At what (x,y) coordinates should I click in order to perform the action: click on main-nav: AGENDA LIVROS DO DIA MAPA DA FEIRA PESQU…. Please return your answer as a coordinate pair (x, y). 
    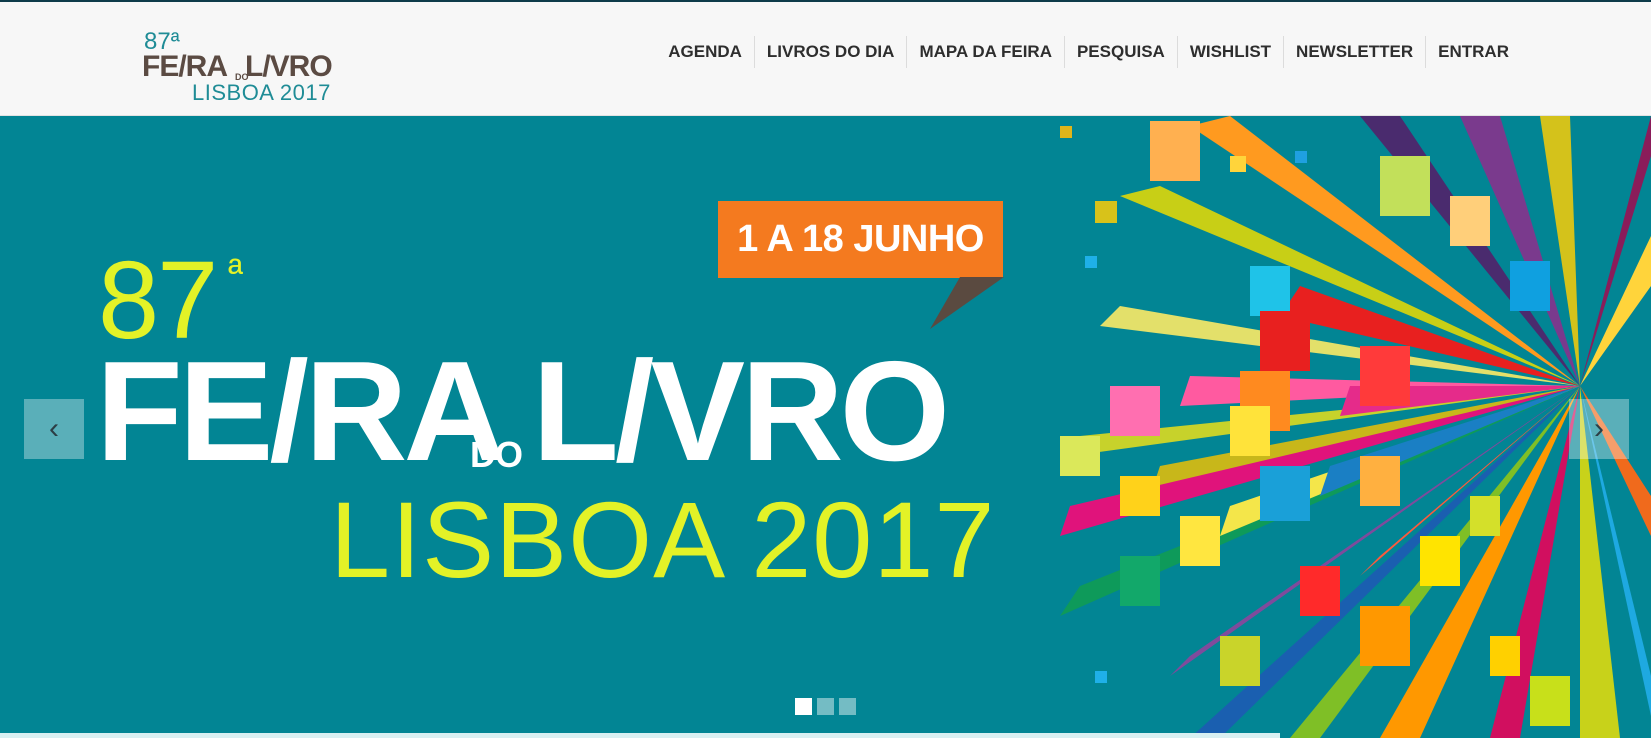
    Looking at the image, I should click on (1088, 52).